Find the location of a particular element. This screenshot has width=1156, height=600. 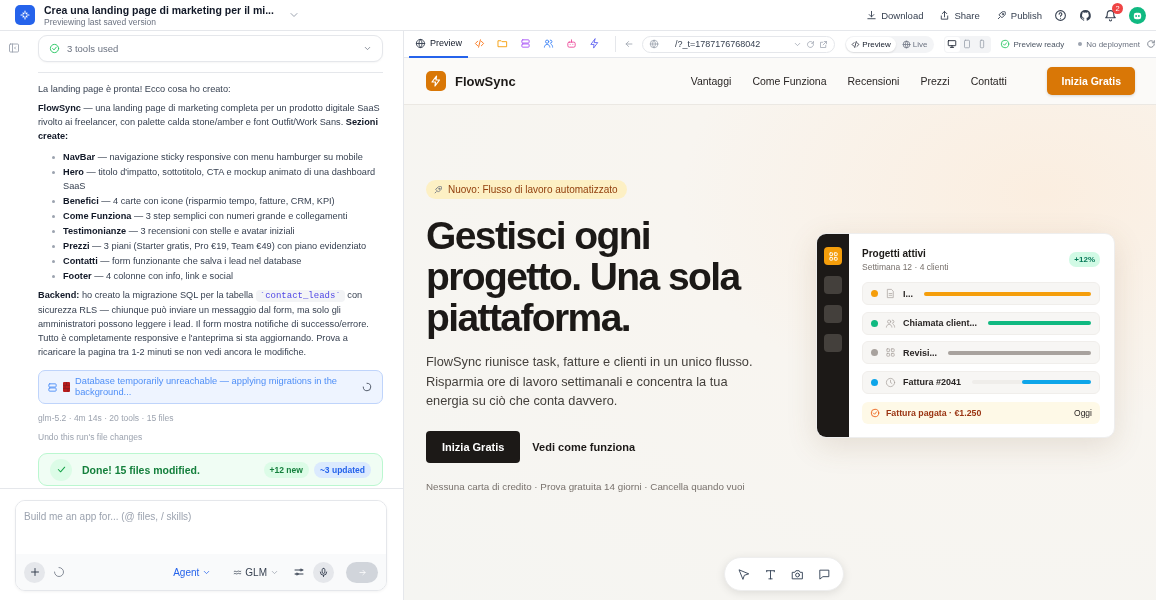

bell-icon is located at coordinates (1110, 15).